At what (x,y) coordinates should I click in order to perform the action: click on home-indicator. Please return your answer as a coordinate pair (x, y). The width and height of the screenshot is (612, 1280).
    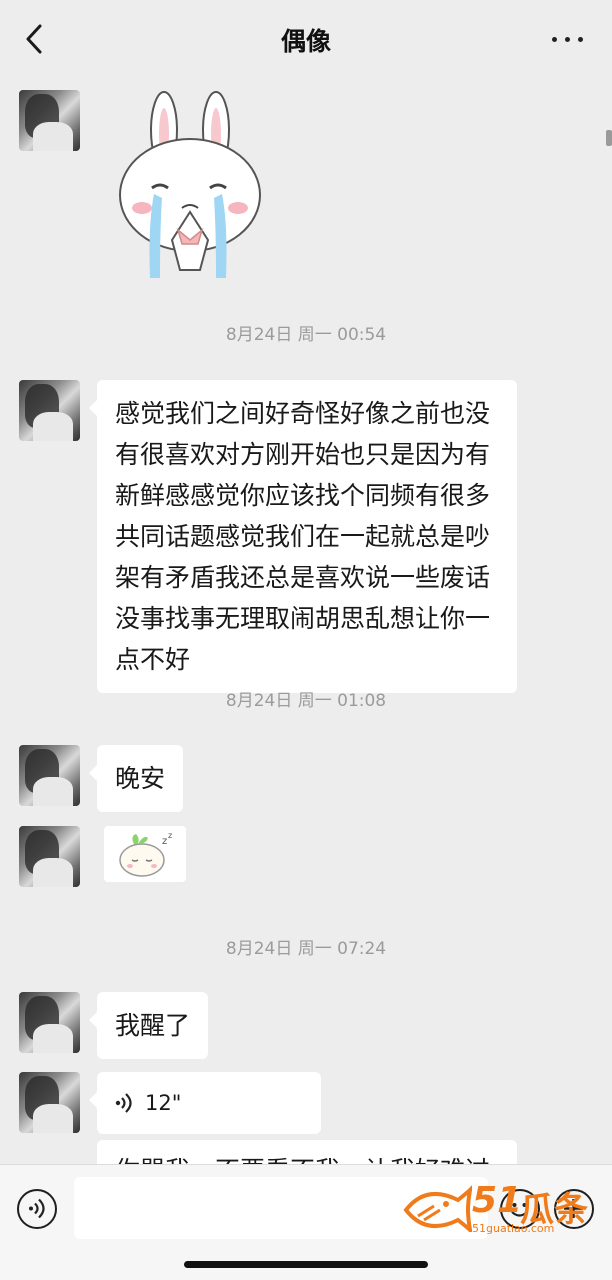
    Looking at the image, I should click on (306, 1264).